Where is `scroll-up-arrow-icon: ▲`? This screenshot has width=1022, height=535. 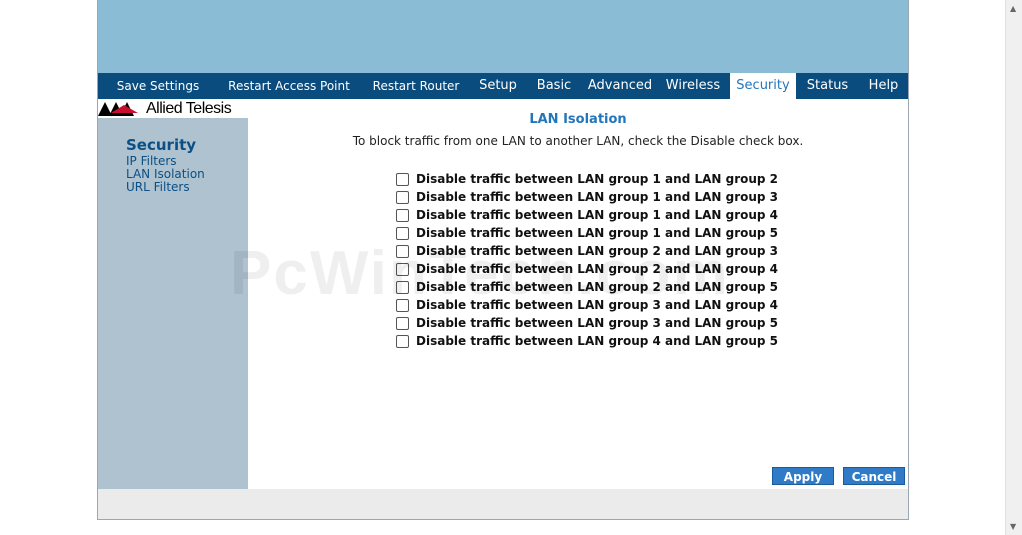 scroll-up-arrow-icon: ▲ is located at coordinates (1013, 8).